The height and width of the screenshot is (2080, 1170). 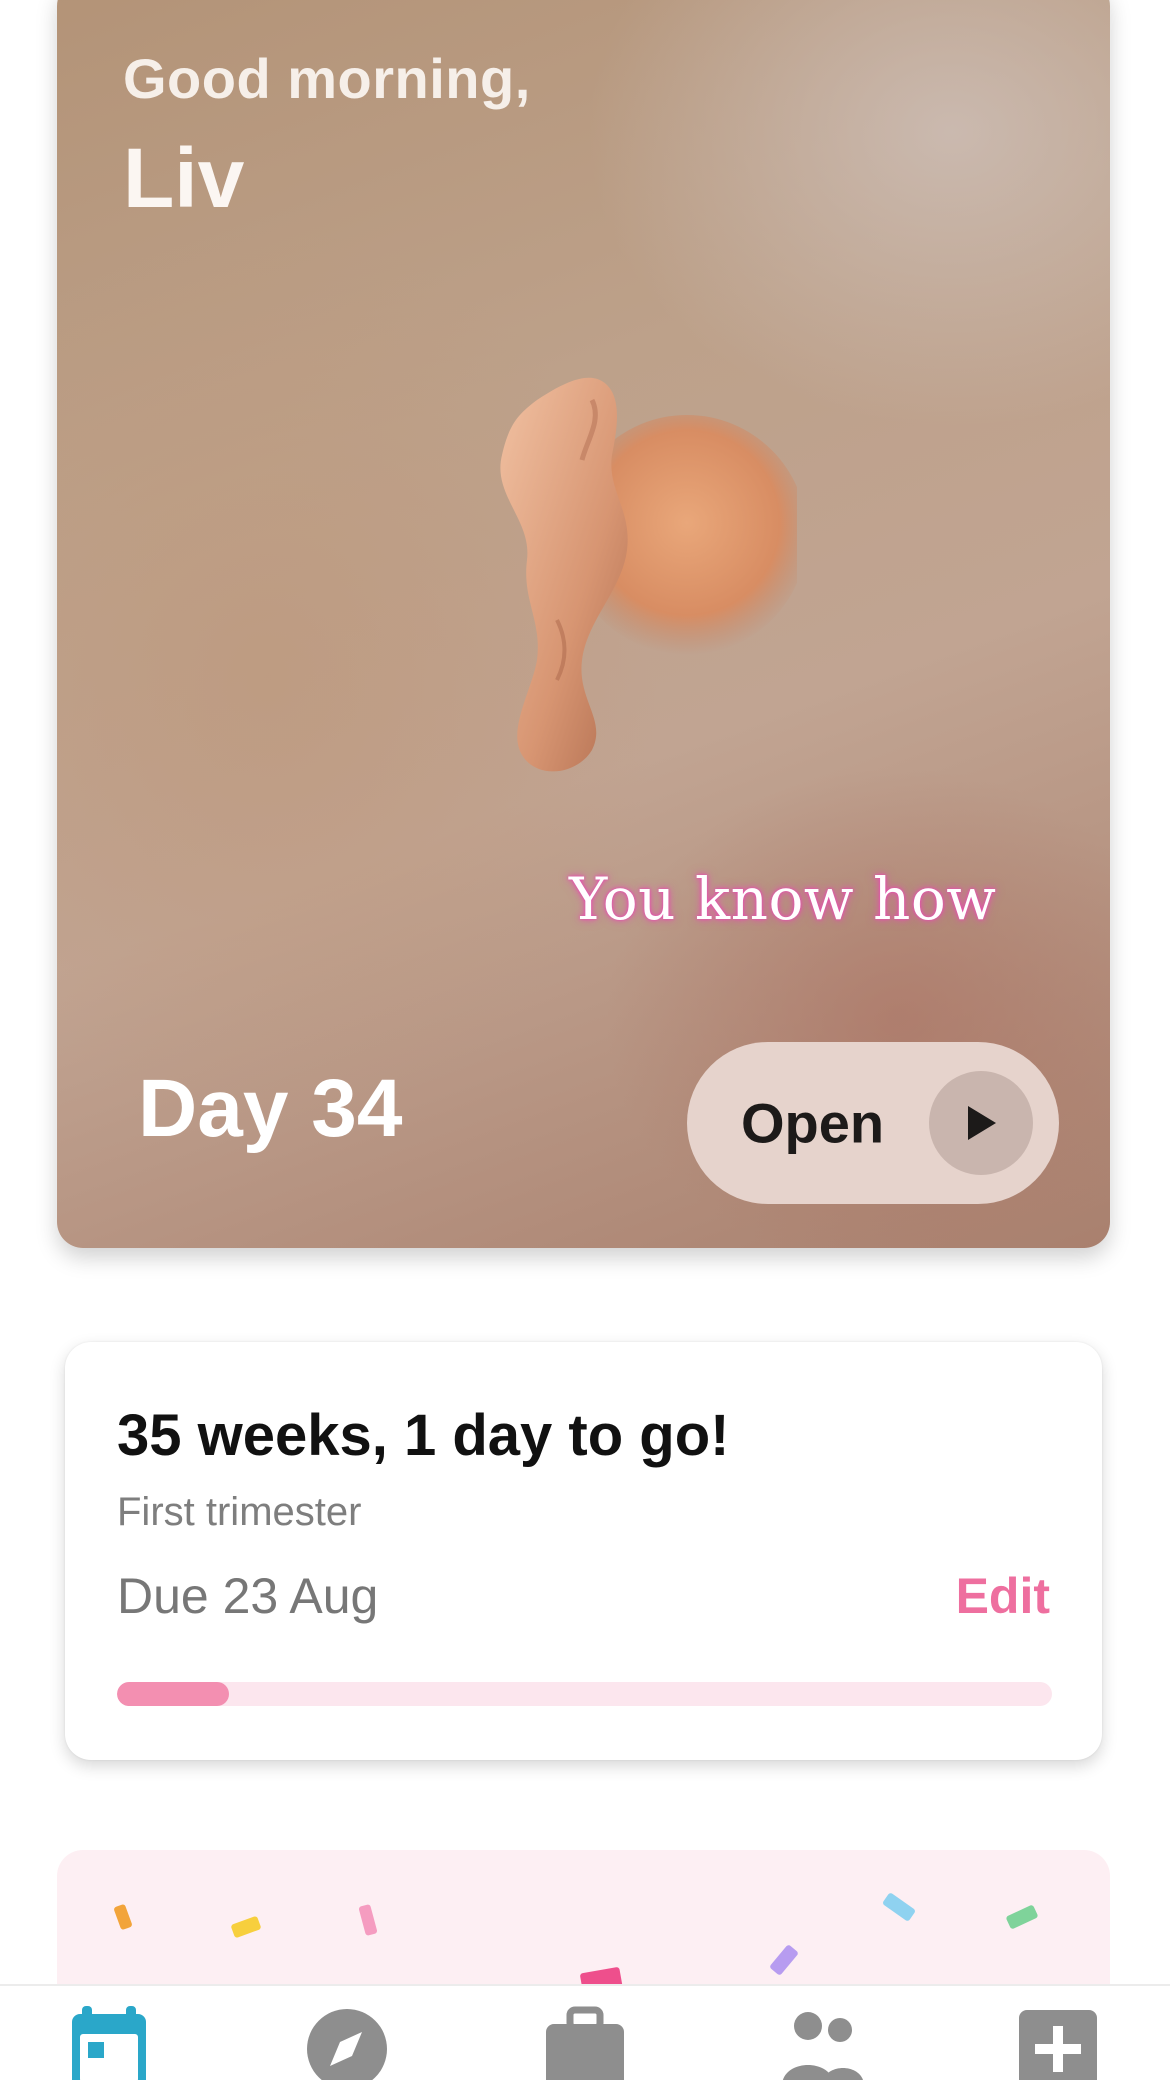 What do you see at coordinates (270, 1108) in the screenshot?
I see `day-label: Day 34` at bounding box center [270, 1108].